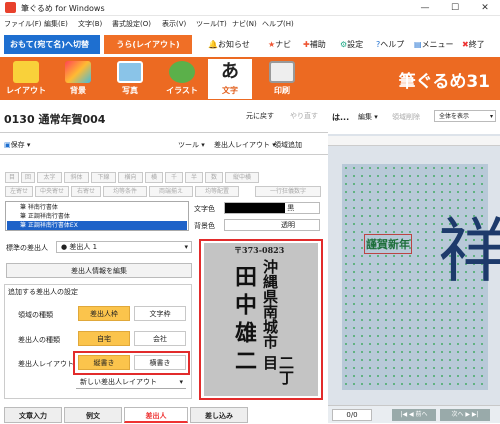  I want to click on menu-view: 表示(V), so click(174, 24).